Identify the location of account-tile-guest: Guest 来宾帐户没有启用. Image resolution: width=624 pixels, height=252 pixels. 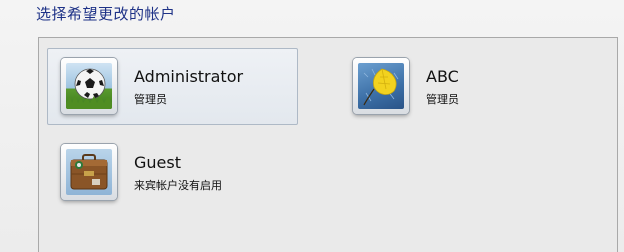
(172, 172).